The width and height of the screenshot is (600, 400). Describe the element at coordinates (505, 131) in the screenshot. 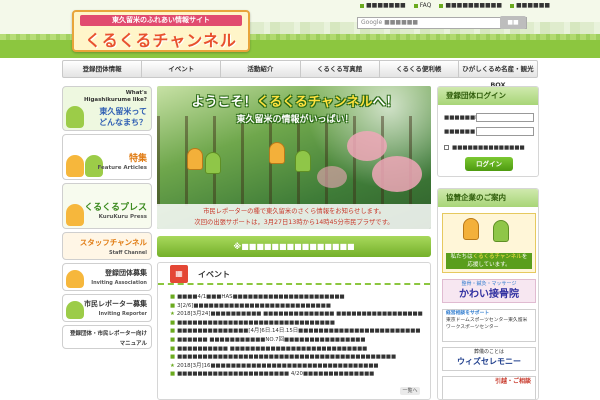

I see `login-password-field` at that location.